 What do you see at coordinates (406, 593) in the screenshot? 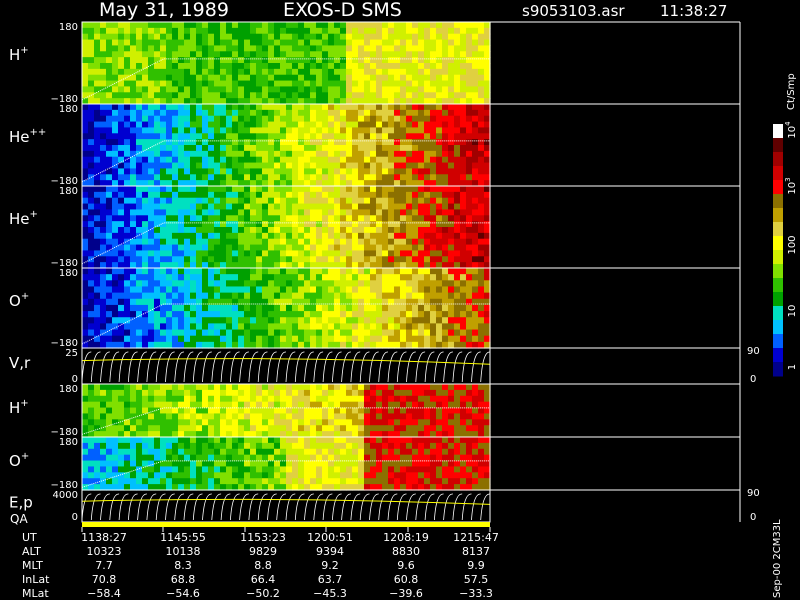
I see `ephem-cell: −39.6` at bounding box center [406, 593].